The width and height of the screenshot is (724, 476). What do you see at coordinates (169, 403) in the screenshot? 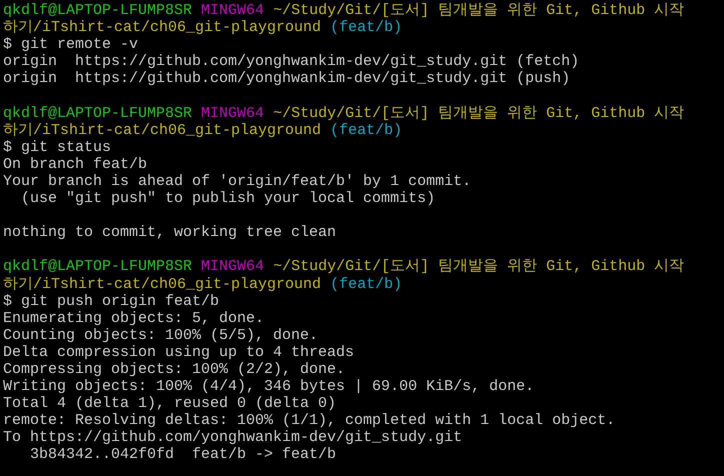
I see `output-text: Total 4 (delta 1), reused 0 (delta 0)` at bounding box center [169, 403].